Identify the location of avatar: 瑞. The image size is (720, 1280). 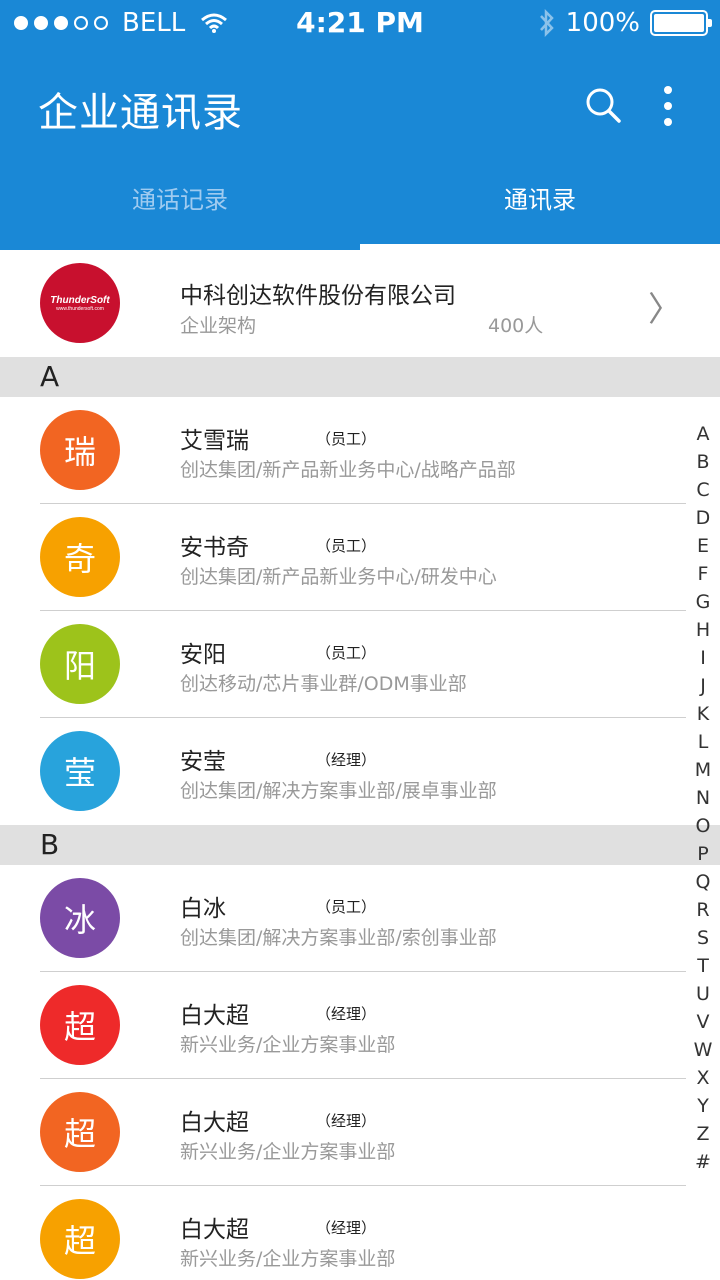
(80, 450).